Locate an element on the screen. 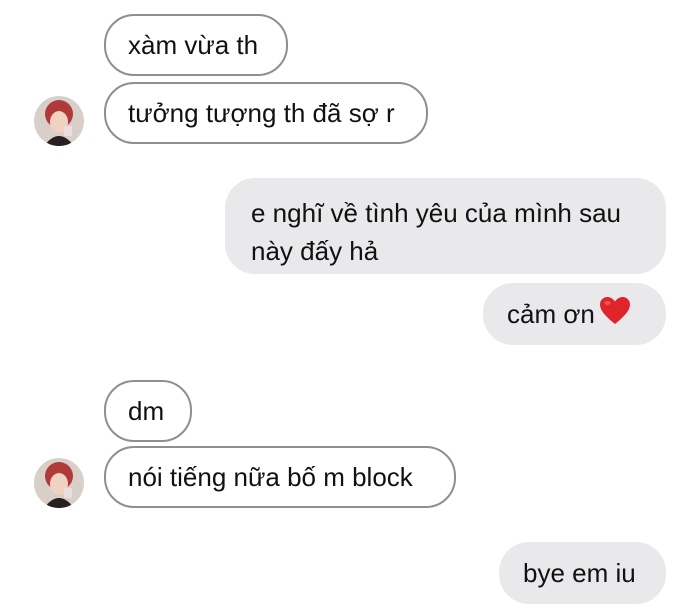  message-bubble-incoming: xàm vừa th is located at coordinates (196, 45).